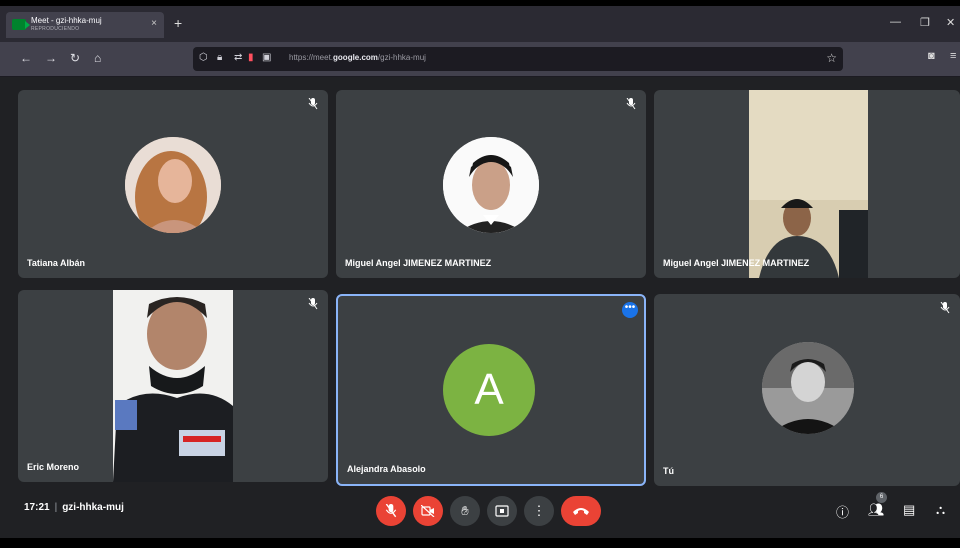  What do you see at coordinates (37, 507) in the screenshot?
I see `meeting-time: 17:21` at bounding box center [37, 507].